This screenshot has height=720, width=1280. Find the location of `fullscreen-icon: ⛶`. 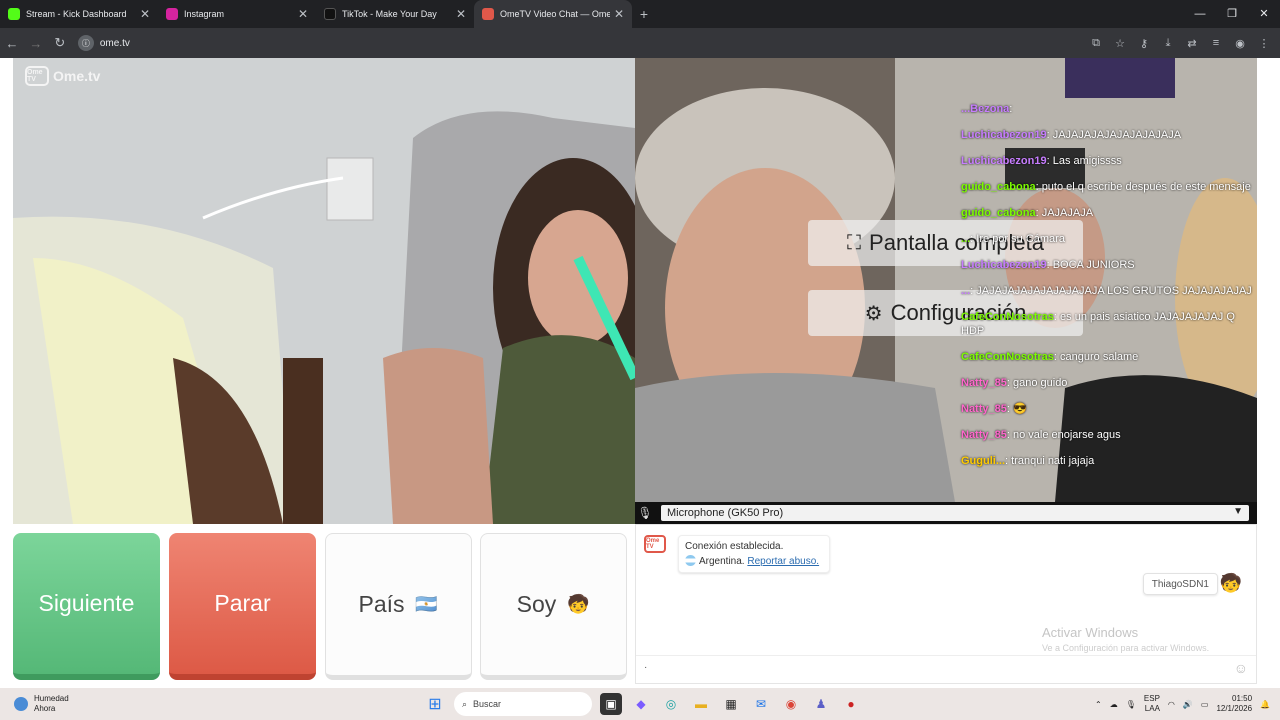

fullscreen-icon: ⛶ is located at coordinates (854, 242).